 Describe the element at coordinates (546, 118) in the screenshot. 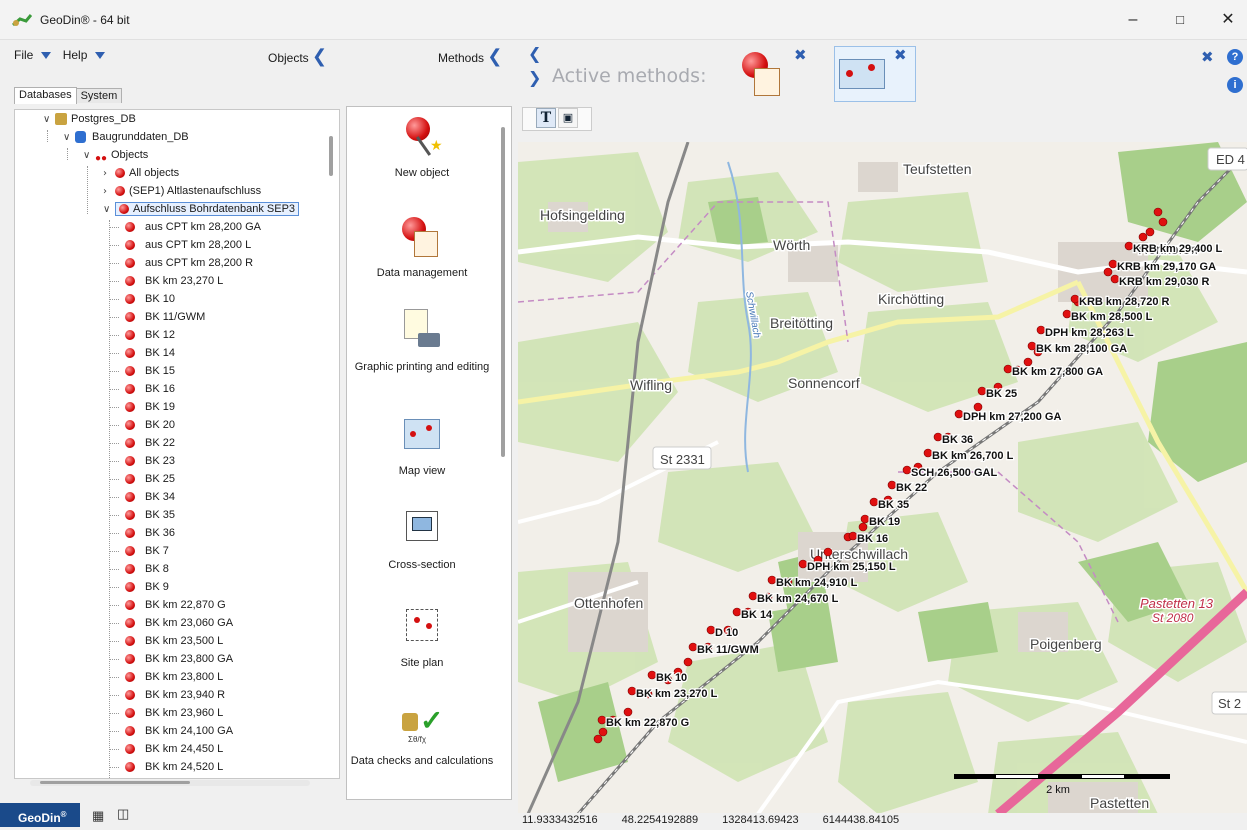

I see `text-tool-icon: T` at that location.